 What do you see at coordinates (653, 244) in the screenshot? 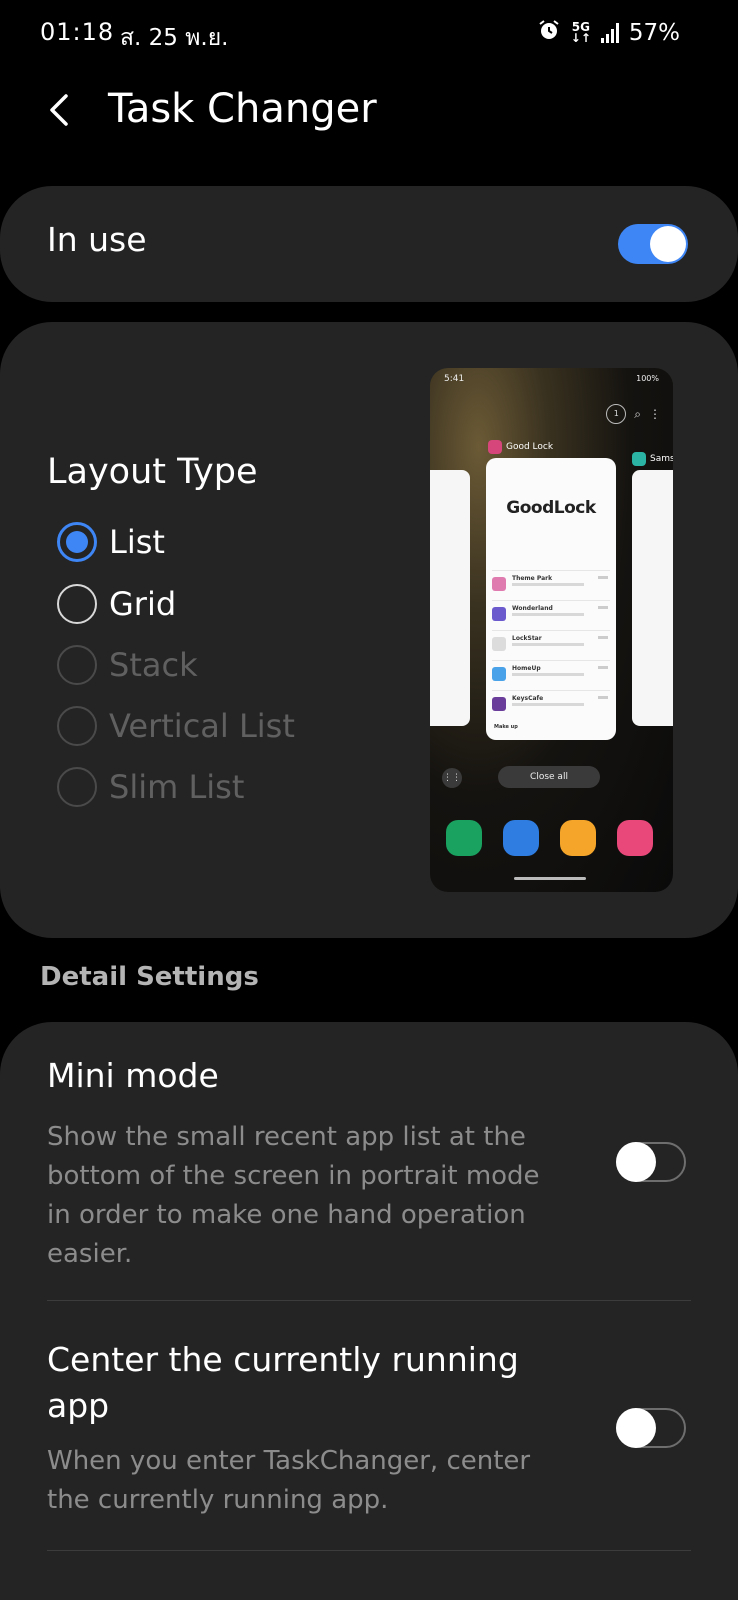
I see `in-use-toggle` at bounding box center [653, 244].